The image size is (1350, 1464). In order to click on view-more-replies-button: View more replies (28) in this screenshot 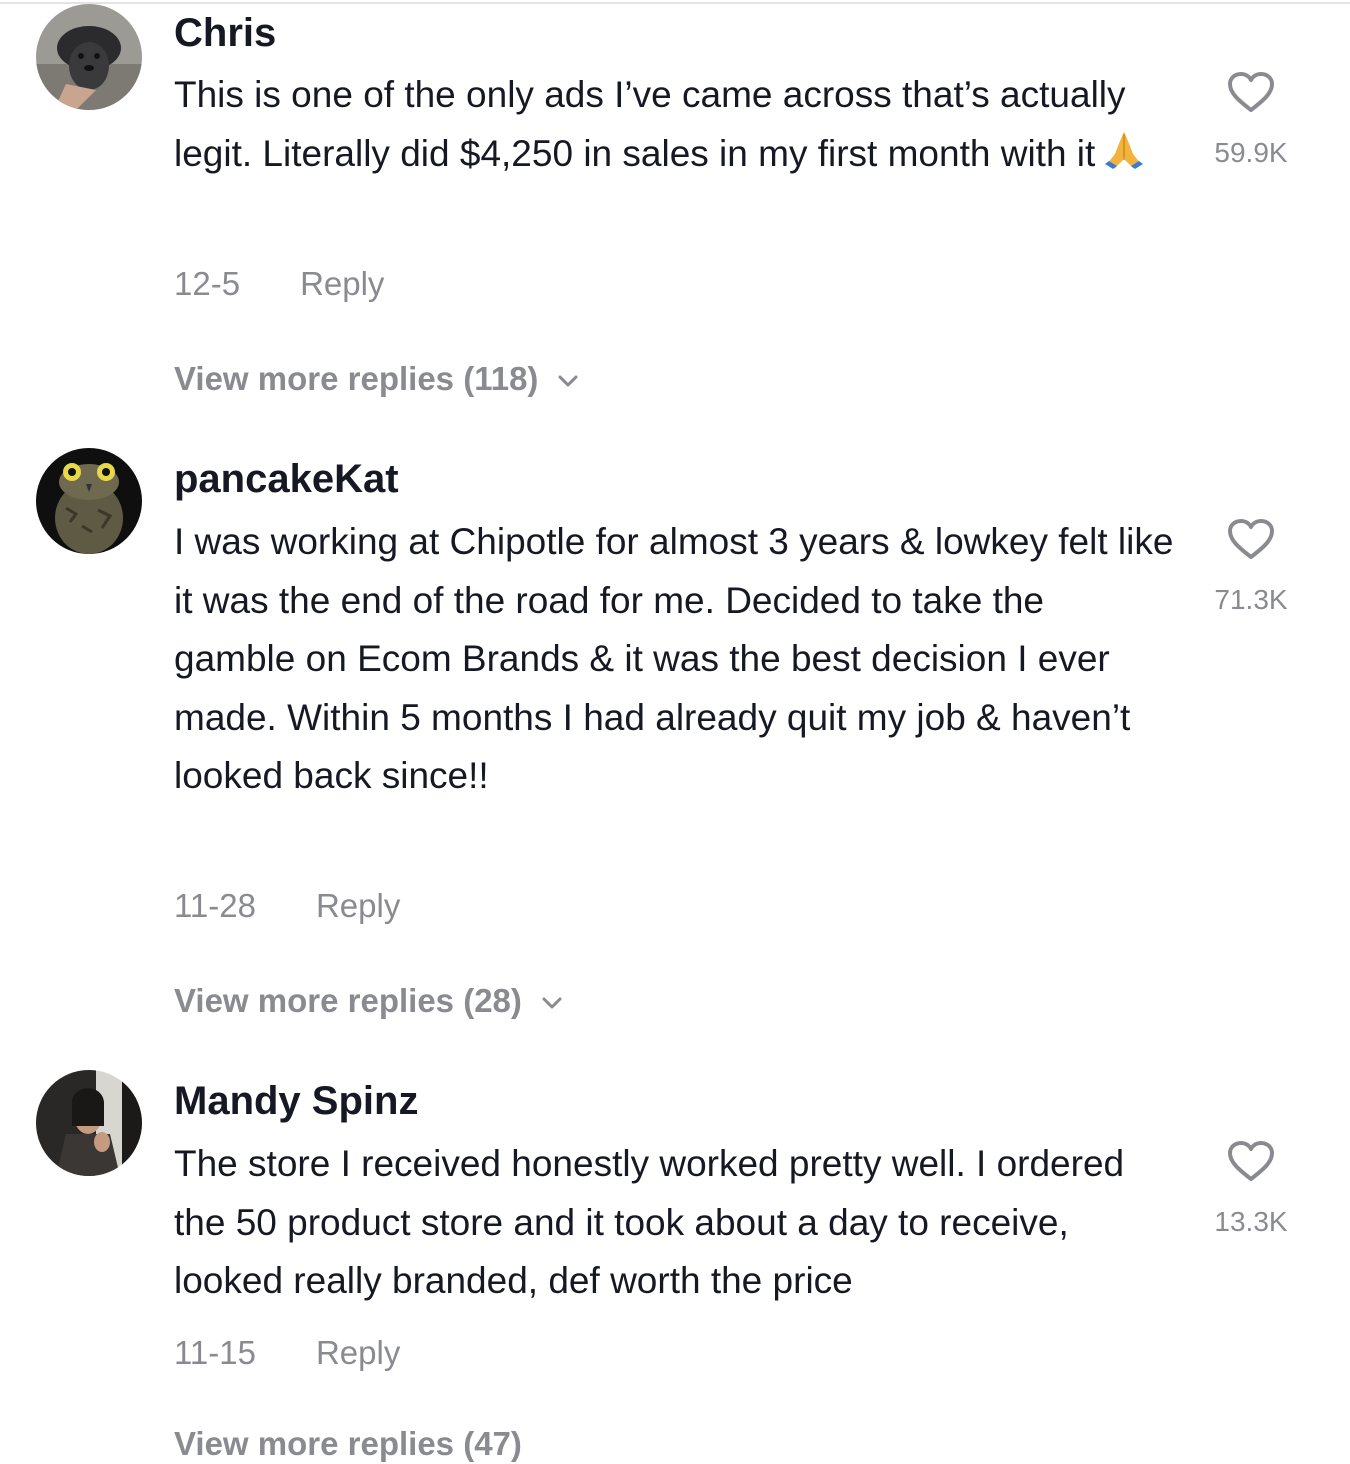, I will do `click(369, 1001)`.